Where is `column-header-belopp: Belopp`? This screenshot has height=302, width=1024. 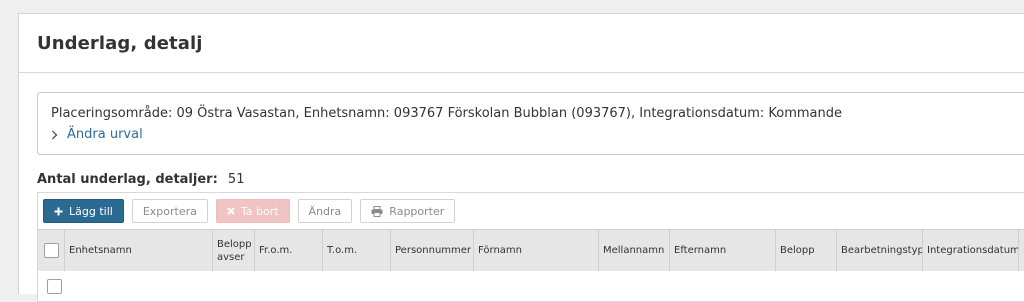 column-header-belopp: Belopp is located at coordinates (806, 250).